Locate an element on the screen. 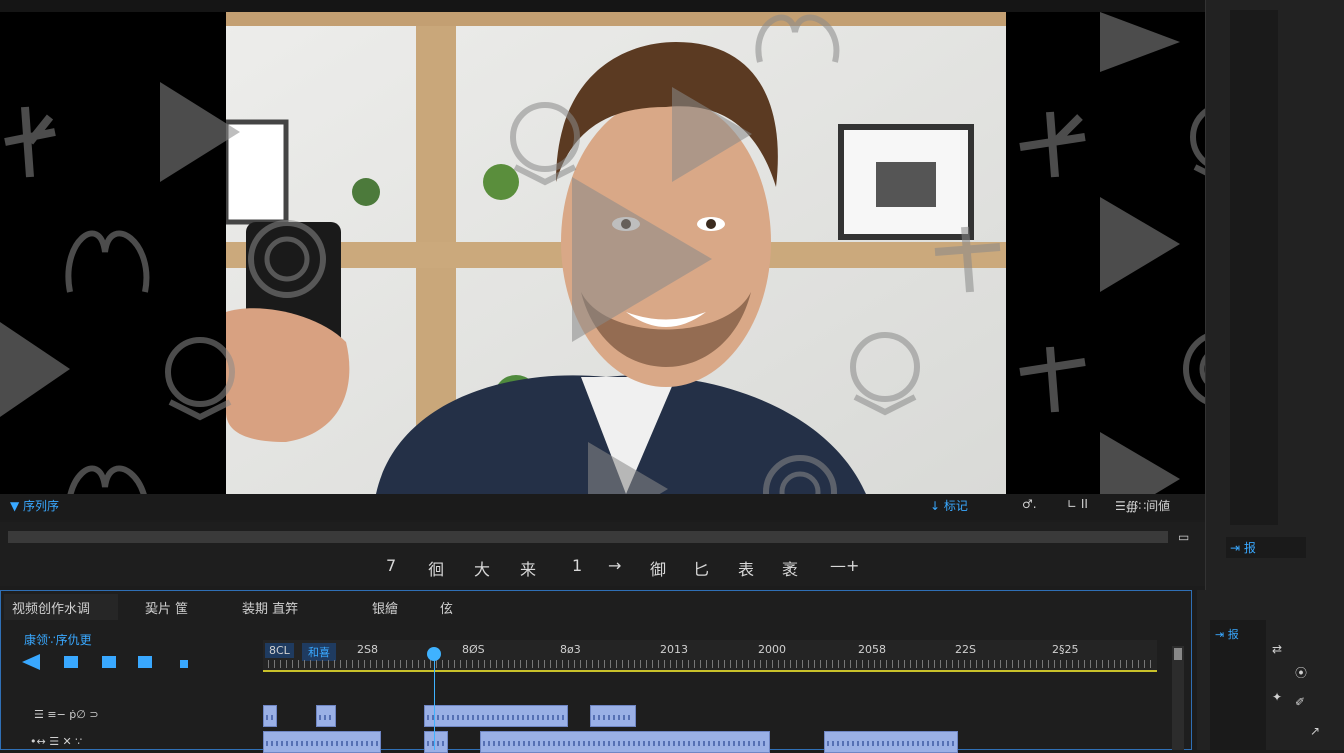 This screenshot has height=753, width=1344. timecode-label: 康领∵序仇更 is located at coordinates (58, 640).